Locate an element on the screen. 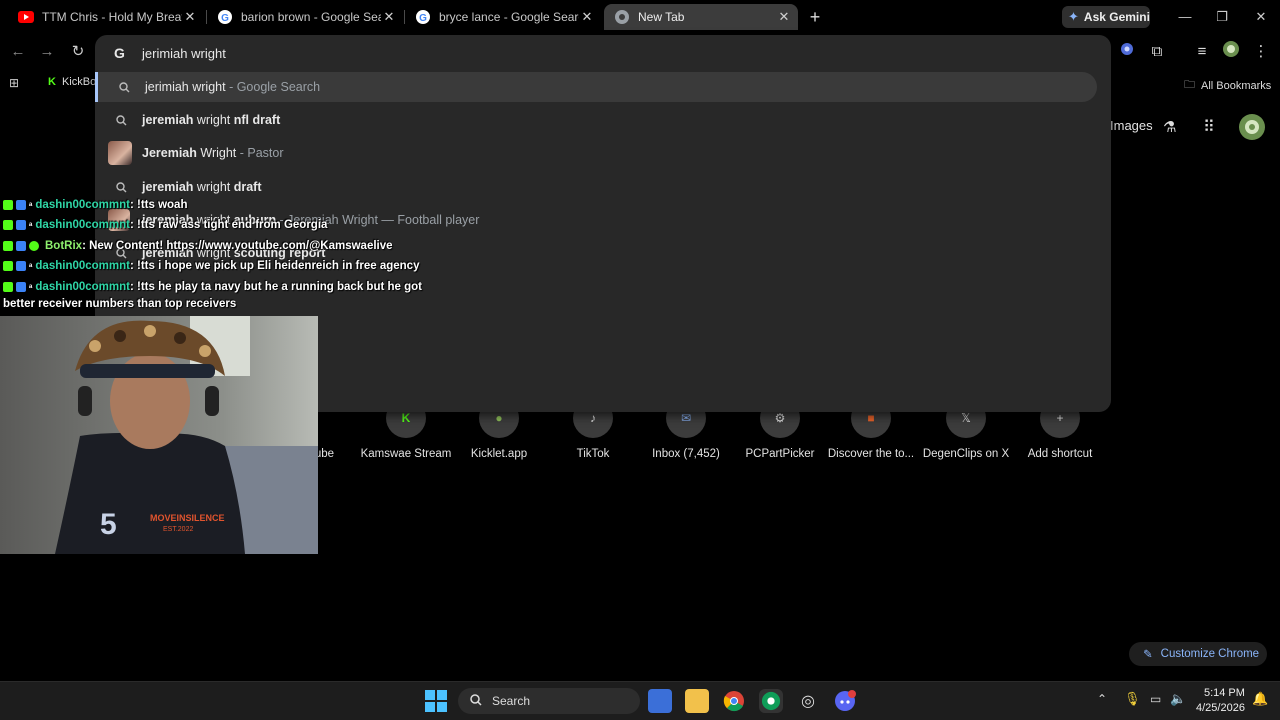 This screenshot has width=1280, height=720. ask-gemini-button: ✦ Ask Gemini is located at coordinates (1106, 17).